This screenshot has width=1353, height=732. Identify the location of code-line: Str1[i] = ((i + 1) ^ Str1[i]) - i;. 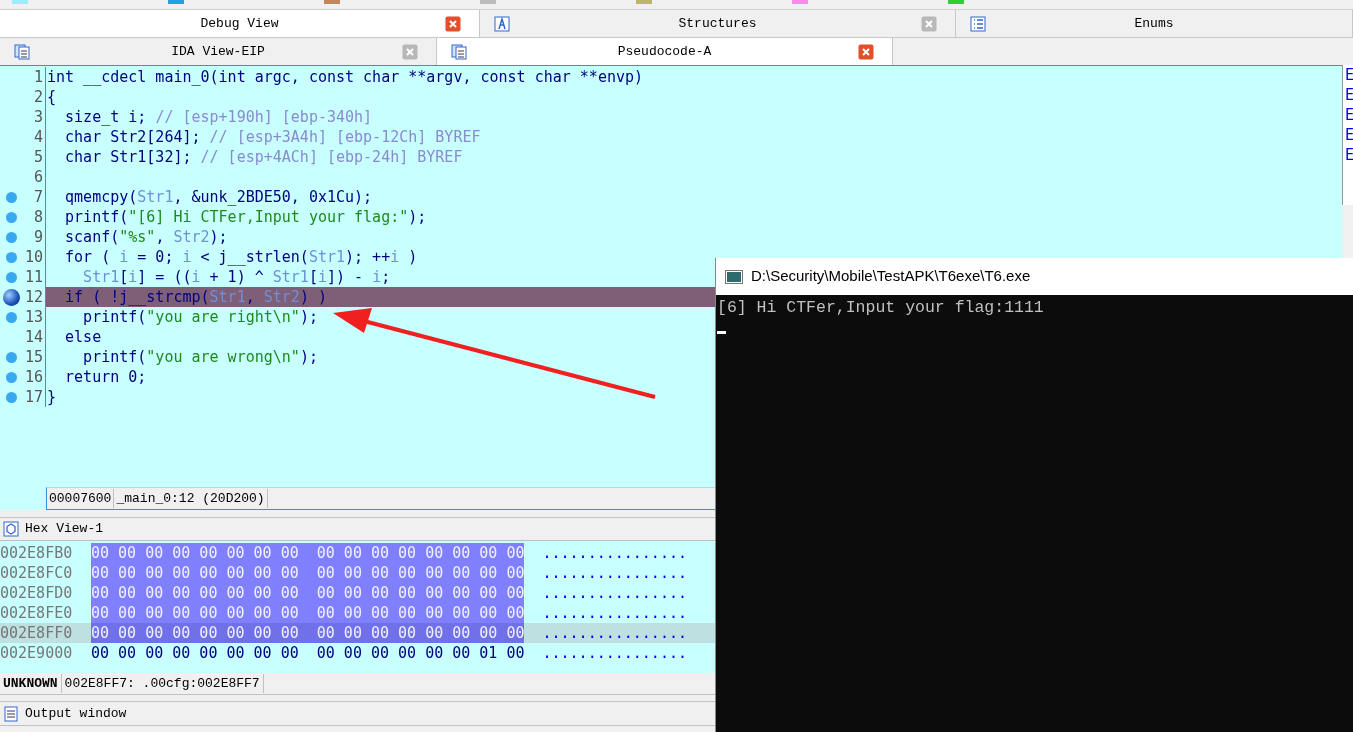
(236, 277).